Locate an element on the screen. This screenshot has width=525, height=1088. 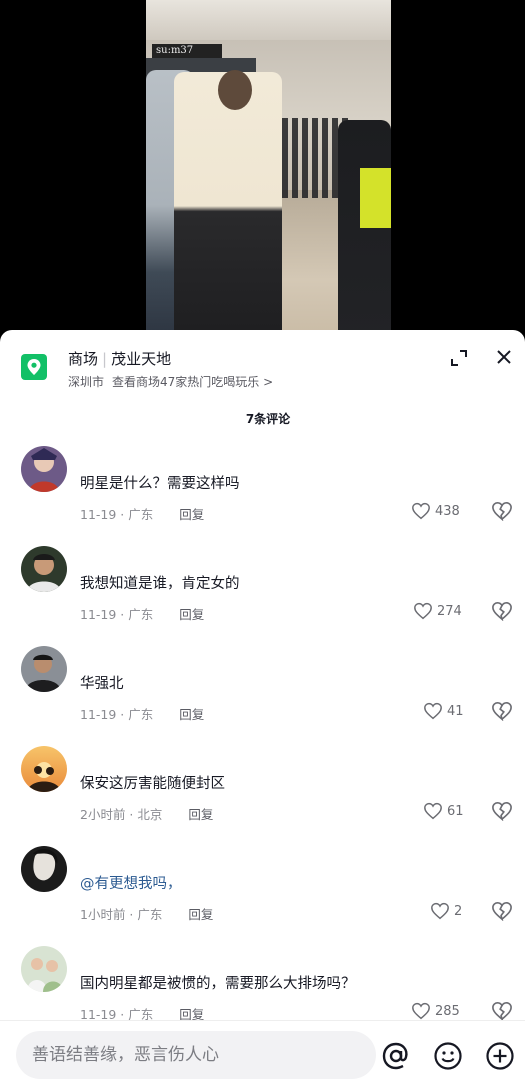
like-button: 2 is located at coordinates (446, 911).